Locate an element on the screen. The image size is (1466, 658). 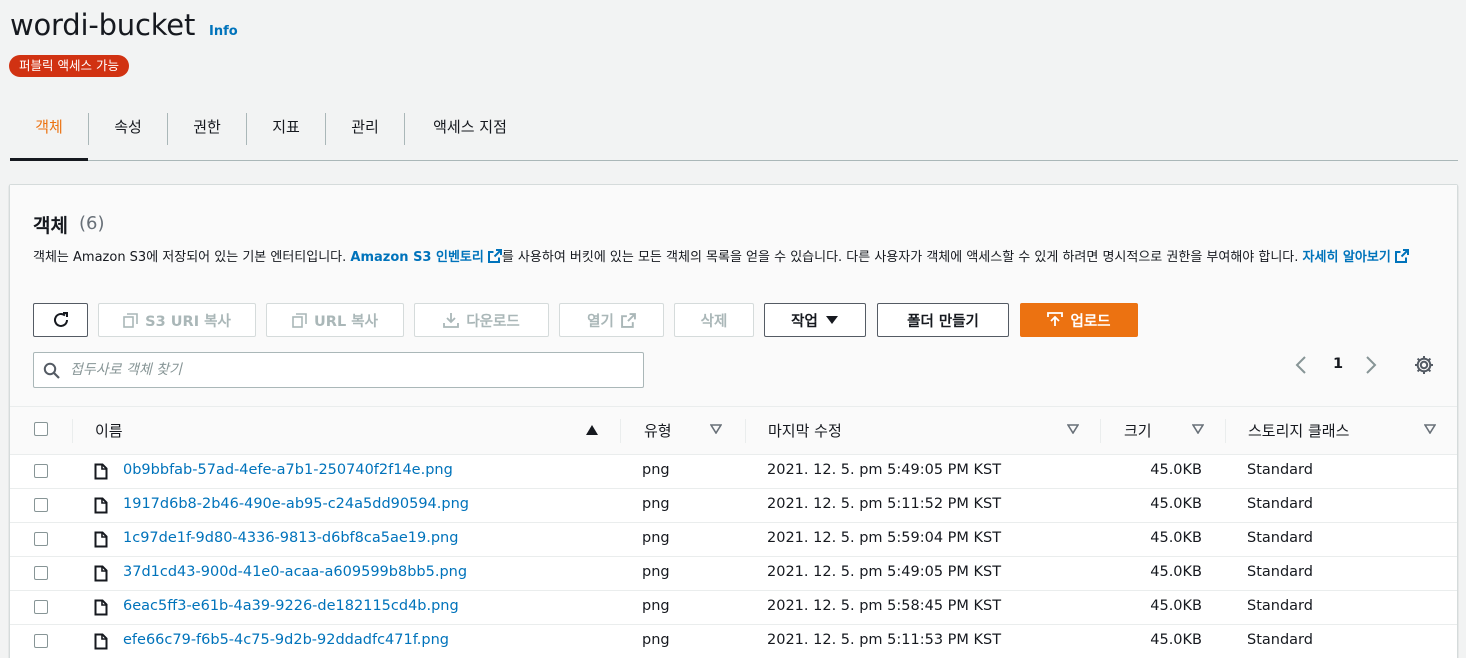
tab-objects: 객체 is located at coordinates (49, 132).